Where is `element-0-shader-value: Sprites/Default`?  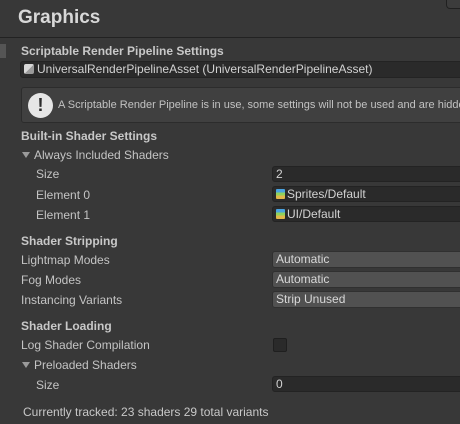
element-0-shader-value: Sprites/Default is located at coordinates (326, 194).